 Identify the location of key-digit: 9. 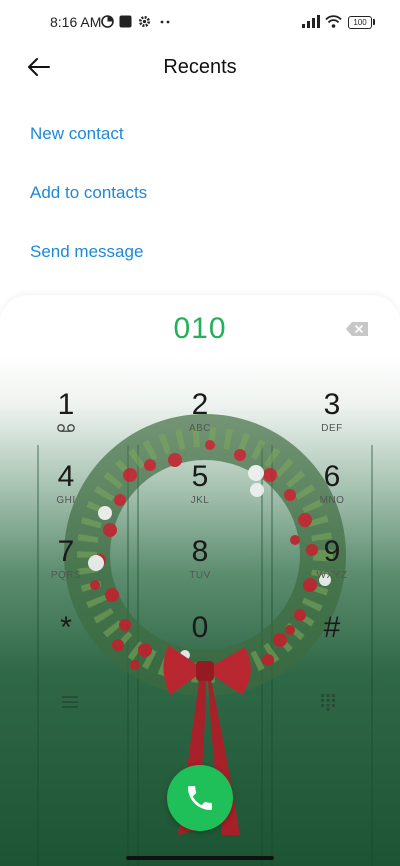
(332, 551).